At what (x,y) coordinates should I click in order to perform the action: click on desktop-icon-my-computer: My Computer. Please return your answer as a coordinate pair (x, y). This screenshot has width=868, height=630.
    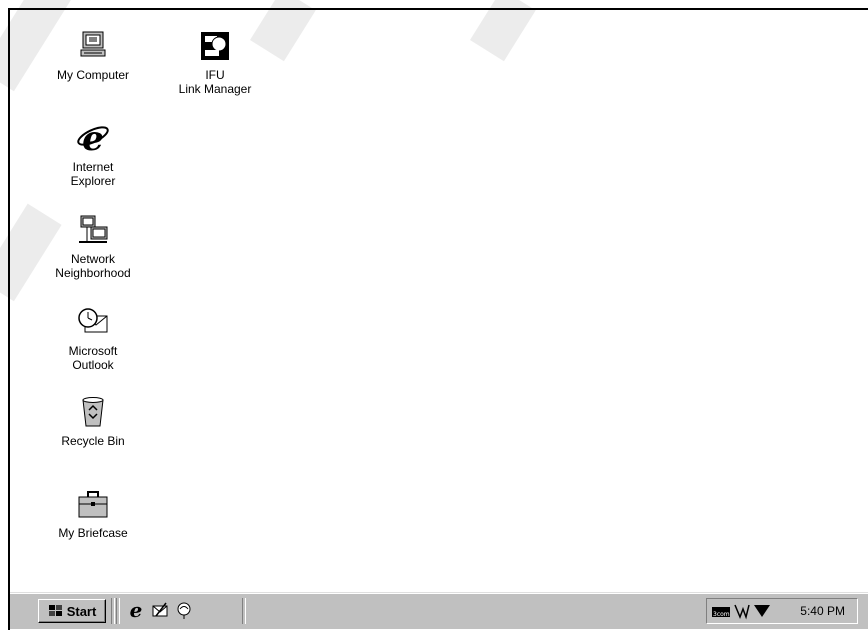
    Looking at the image, I should click on (93, 55).